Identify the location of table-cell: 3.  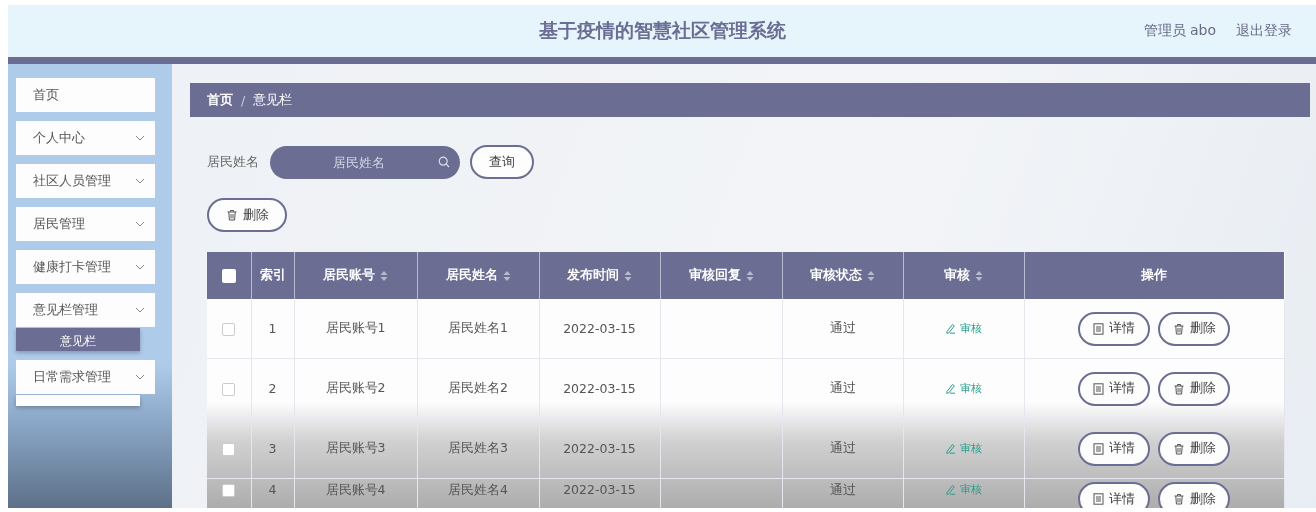
(272, 448).